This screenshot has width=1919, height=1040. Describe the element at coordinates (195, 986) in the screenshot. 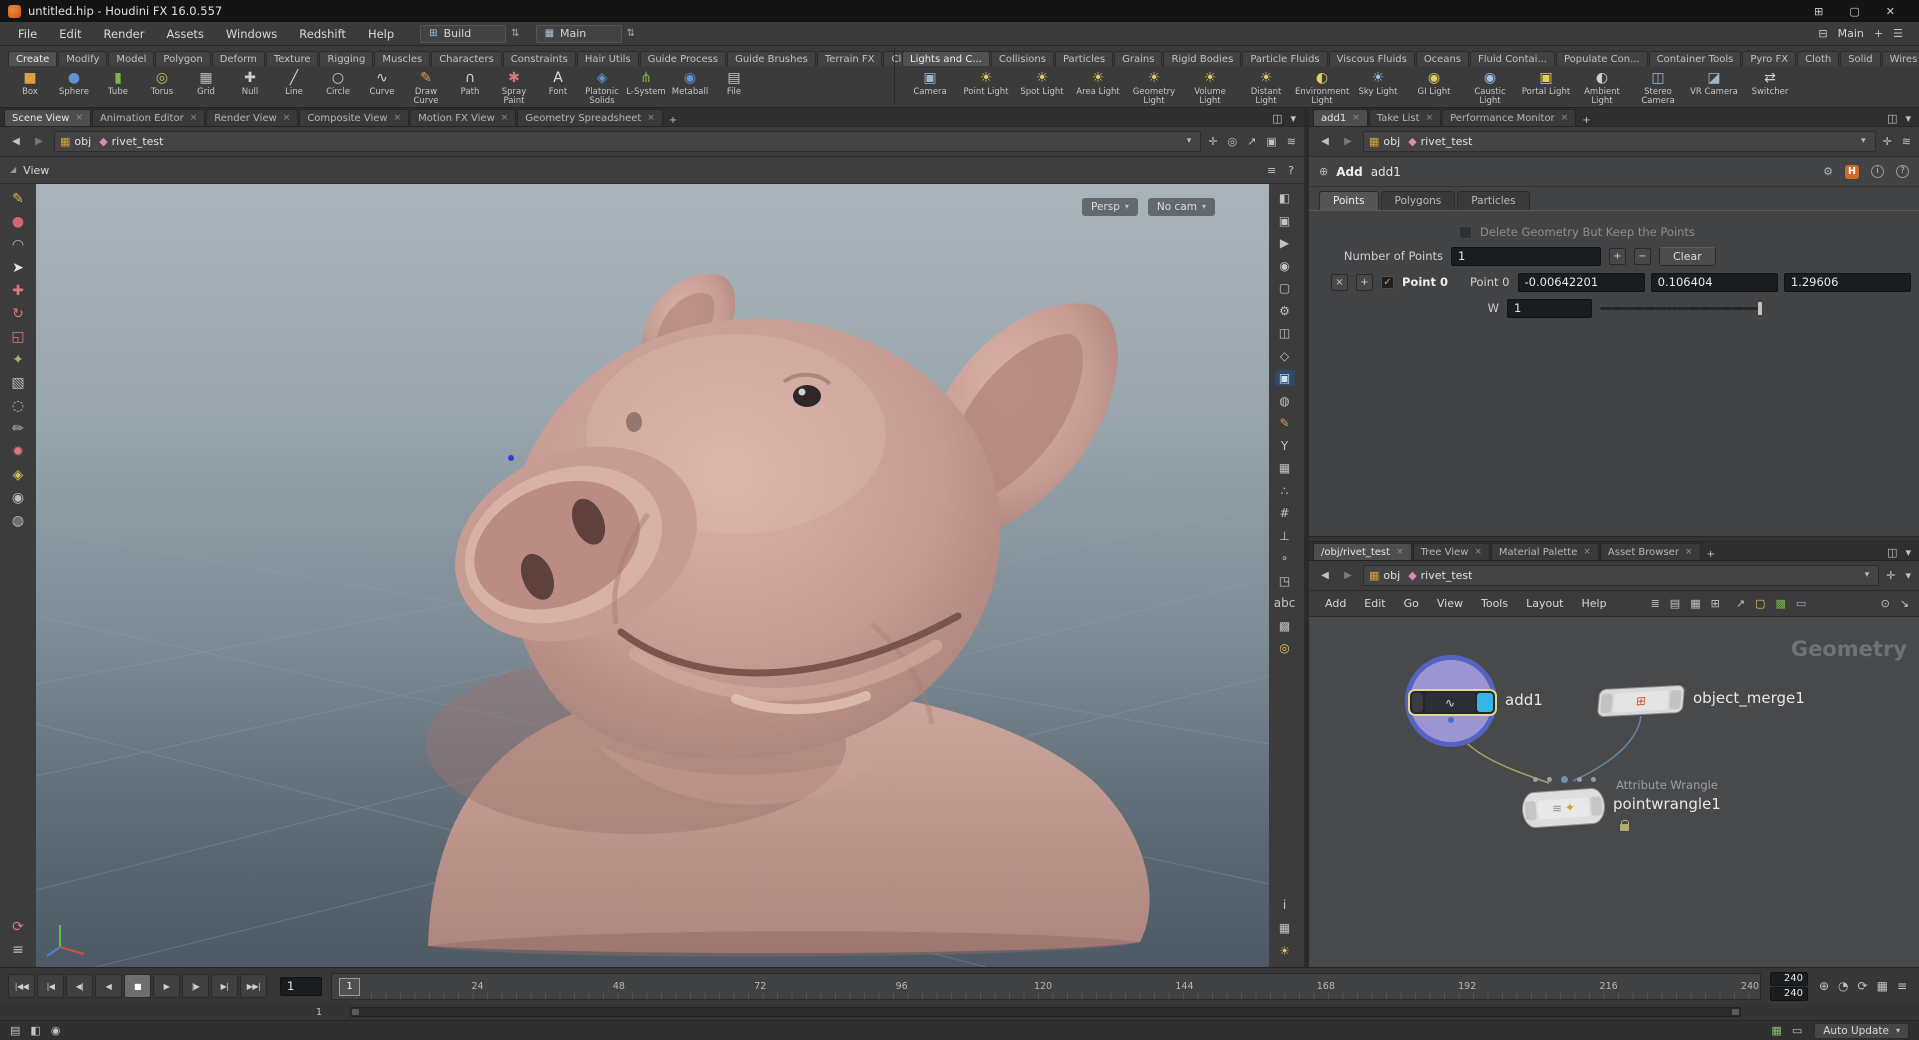

I see `next-frame-button: |▶` at that location.